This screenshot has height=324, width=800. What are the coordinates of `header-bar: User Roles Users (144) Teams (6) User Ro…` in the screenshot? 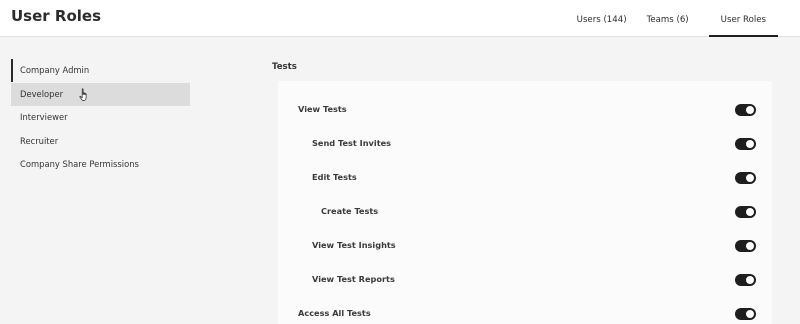 It's located at (400, 18).